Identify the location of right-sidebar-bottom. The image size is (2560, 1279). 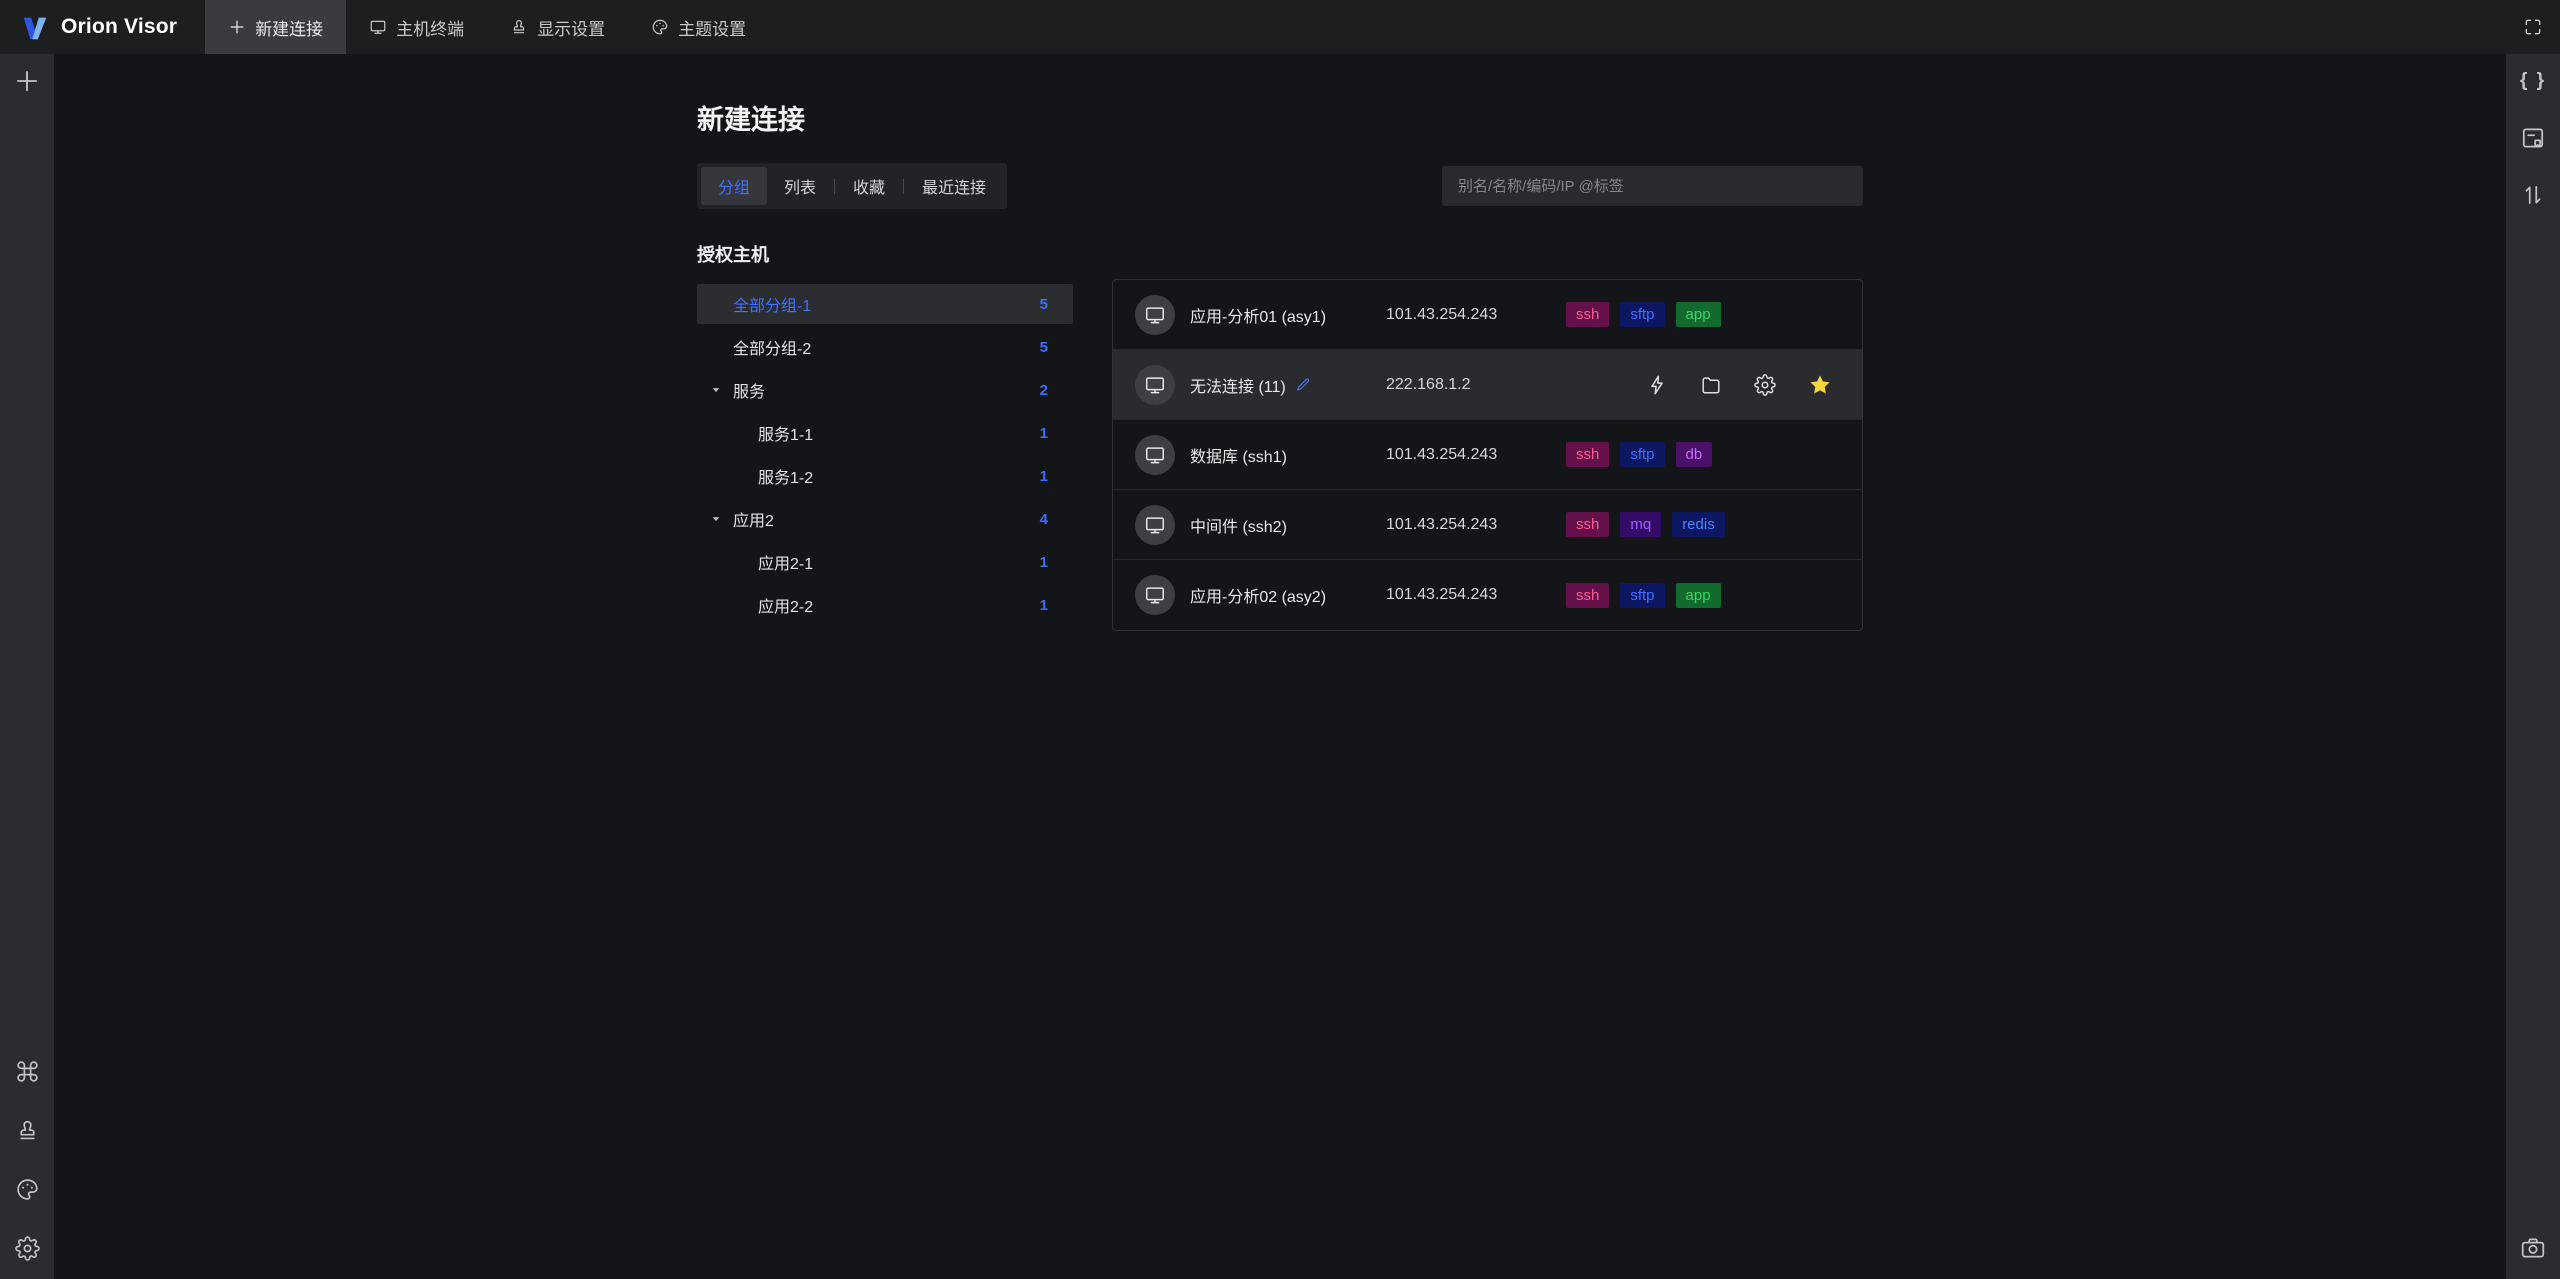
(2533, 1256).